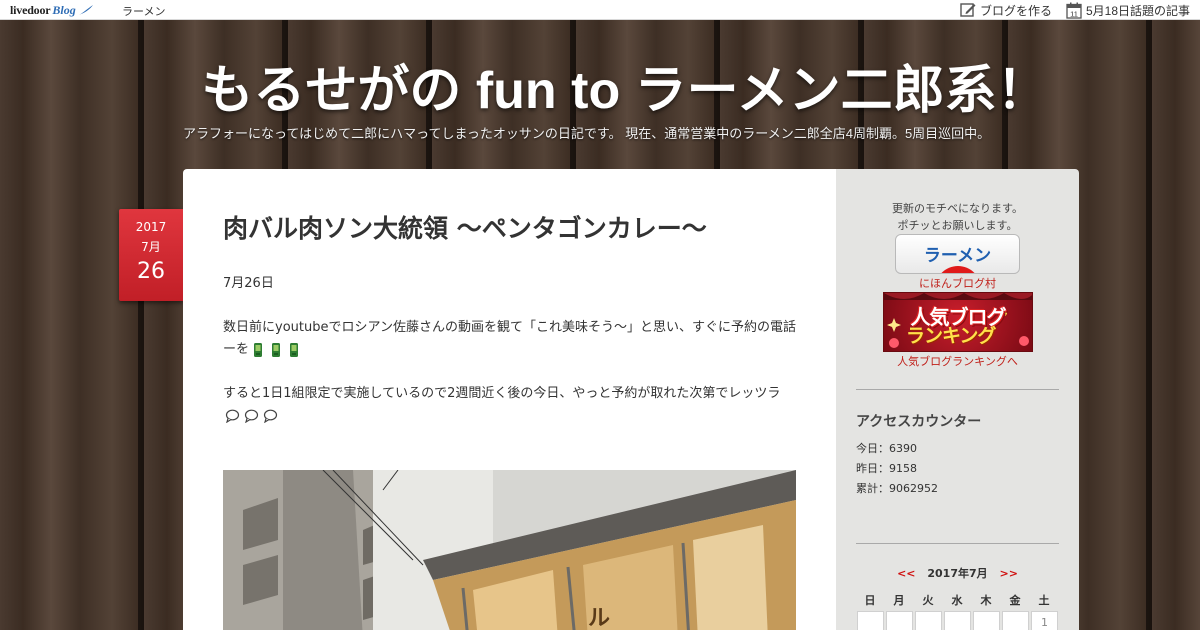 This screenshot has height=630, width=1200. What do you see at coordinates (957, 225) in the screenshot?
I see `motivation-line: ポチッとお願いします。` at bounding box center [957, 225].